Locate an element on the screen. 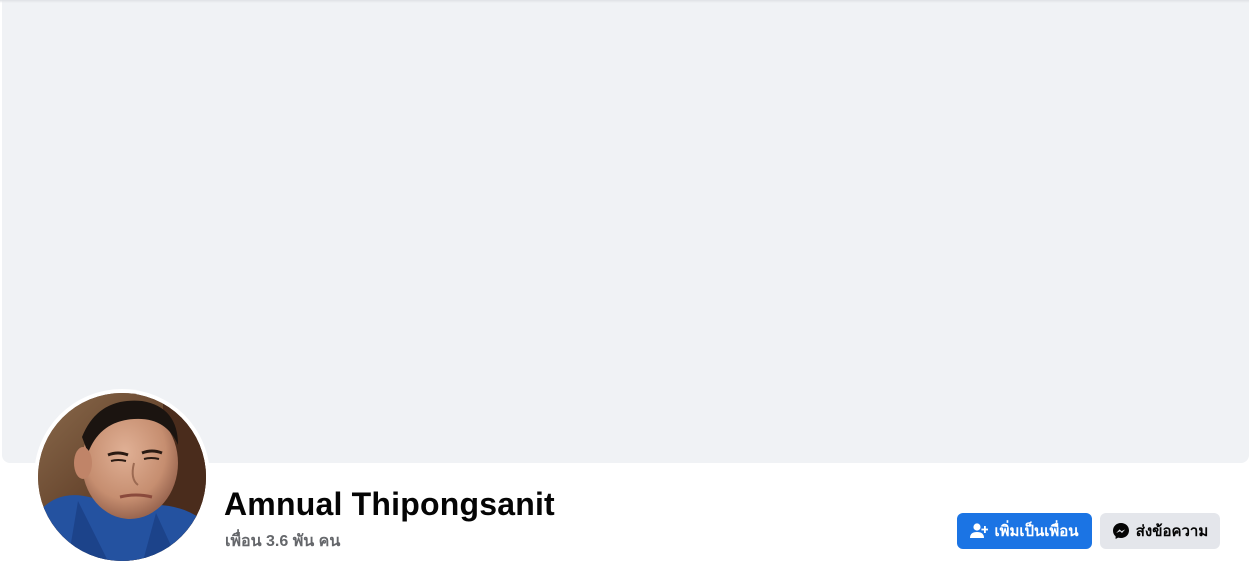 This screenshot has width=1249, height=581. profile-picture-frame is located at coordinates (122, 477).